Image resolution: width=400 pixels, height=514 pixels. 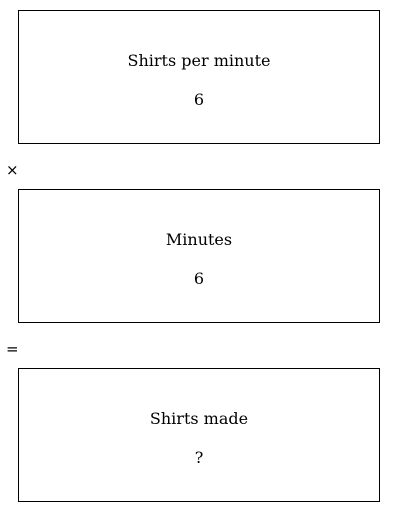 What do you see at coordinates (12, 349) in the screenshot?
I see `equals-operator: =` at bounding box center [12, 349].